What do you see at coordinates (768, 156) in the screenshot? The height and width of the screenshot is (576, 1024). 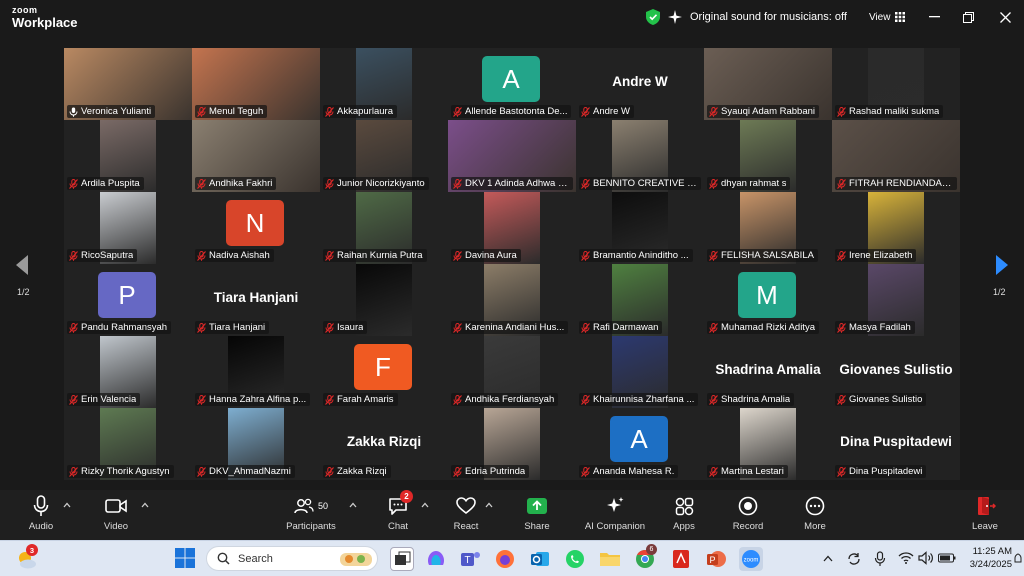 I see `participant-tile: dhyan rahmat s` at bounding box center [768, 156].